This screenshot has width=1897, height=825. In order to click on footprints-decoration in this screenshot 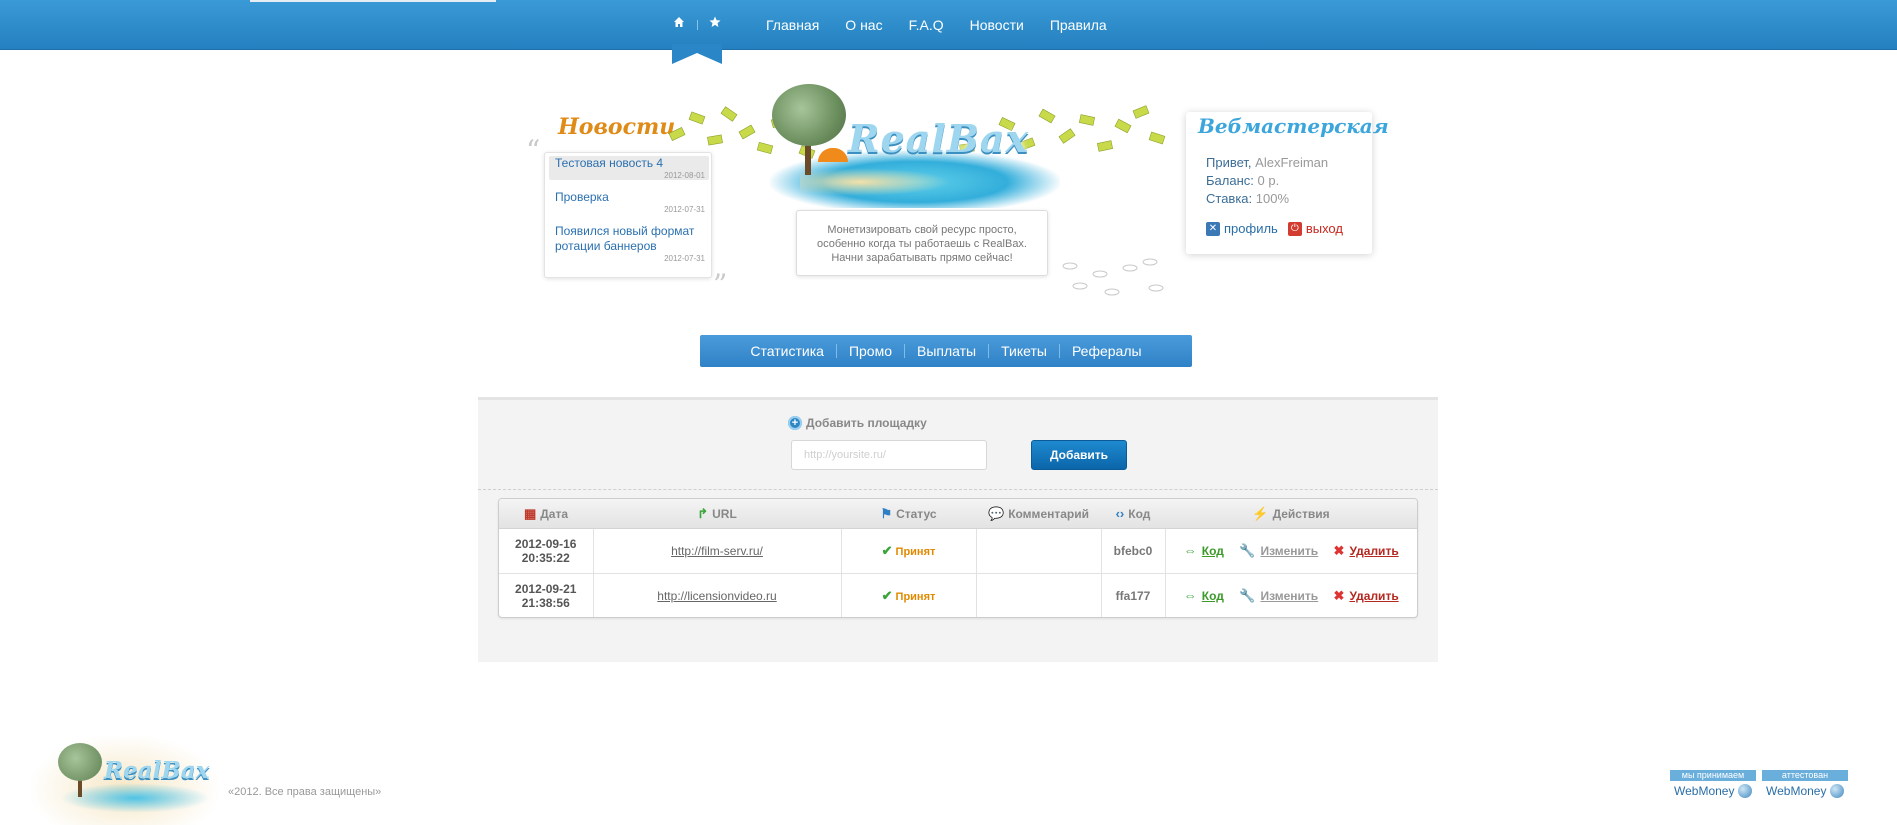, I will do `click(1113, 277)`.